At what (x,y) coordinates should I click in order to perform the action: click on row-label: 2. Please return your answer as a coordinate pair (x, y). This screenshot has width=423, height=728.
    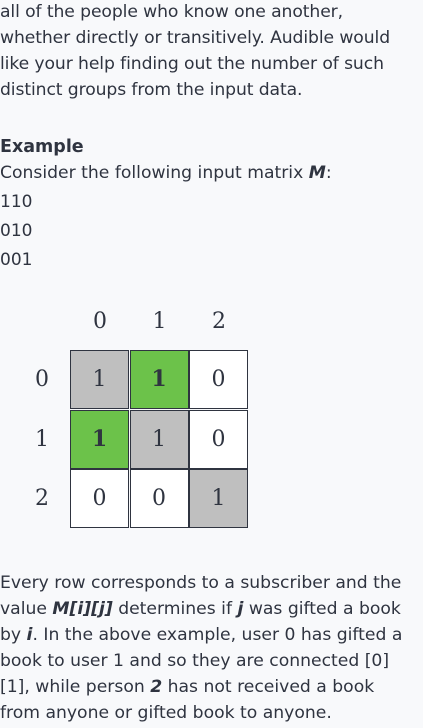
    Looking at the image, I should click on (42, 498).